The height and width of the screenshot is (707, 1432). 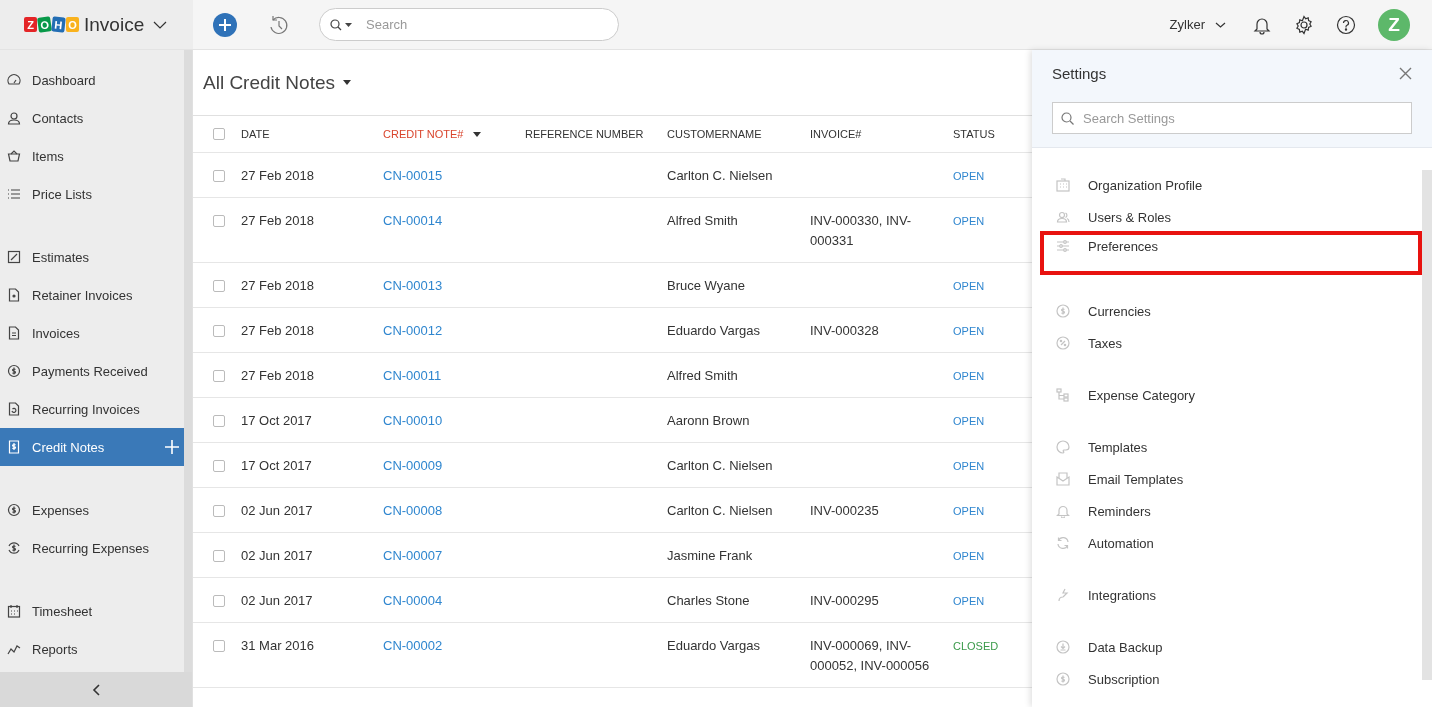 I want to click on invoice-cell-text: INV-000295, so click(x=844, y=601).